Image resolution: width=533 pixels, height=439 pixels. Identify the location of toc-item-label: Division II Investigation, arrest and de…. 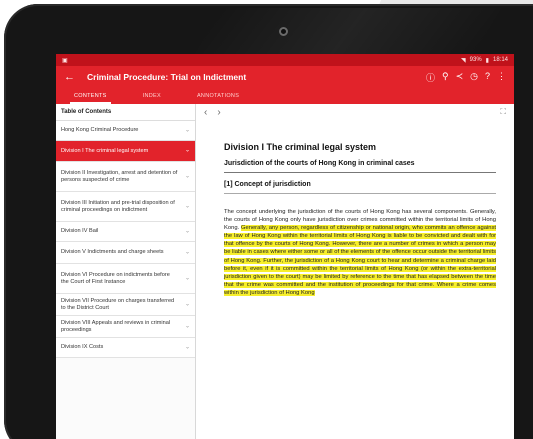
(119, 176).